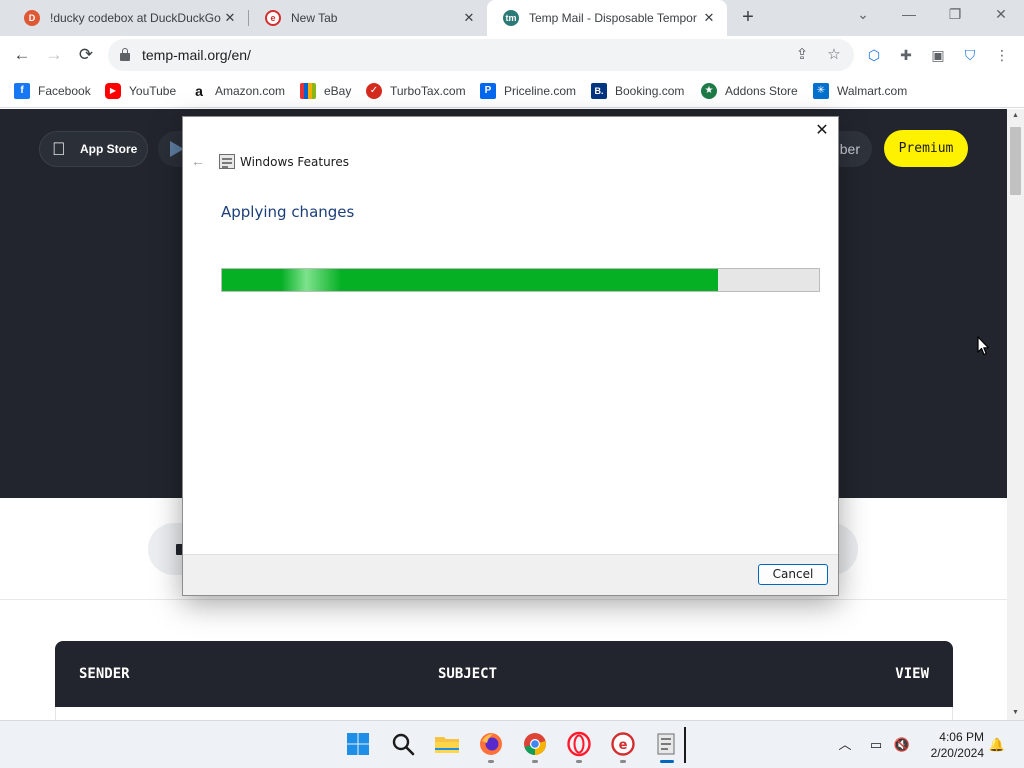 The width and height of the screenshot is (1024, 768). What do you see at coordinates (997, 745) in the screenshot?
I see `notifications-bell-icon: 🔔` at bounding box center [997, 745].